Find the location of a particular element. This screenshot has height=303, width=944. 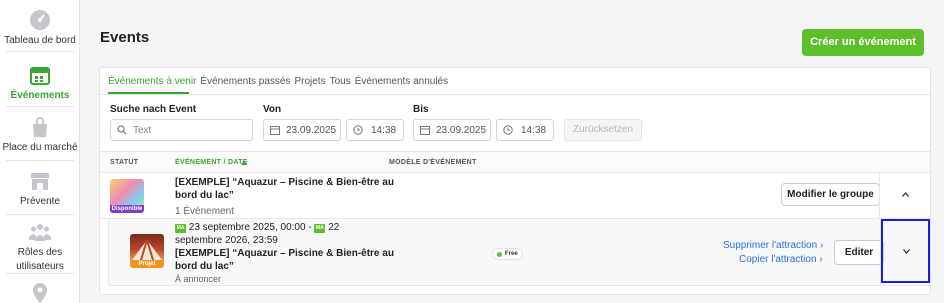

sidebar-item-location is located at coordinates (40, 292).